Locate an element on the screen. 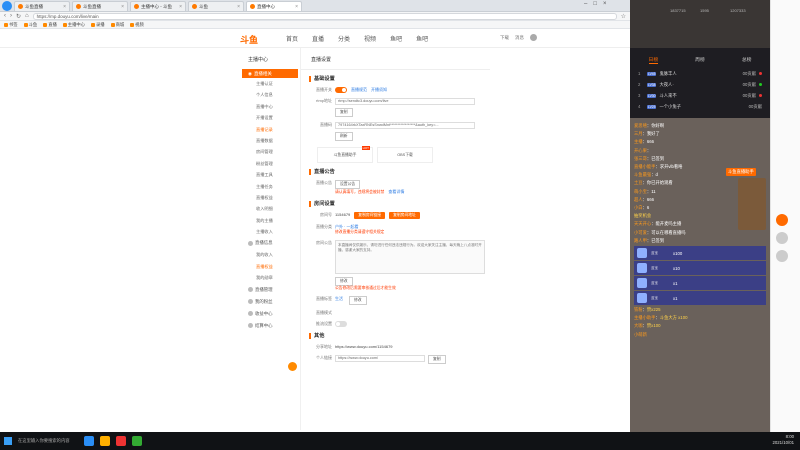 The image size is (800, 450). sidebar-item: 主播认证 is located at coordinates (270, 83).